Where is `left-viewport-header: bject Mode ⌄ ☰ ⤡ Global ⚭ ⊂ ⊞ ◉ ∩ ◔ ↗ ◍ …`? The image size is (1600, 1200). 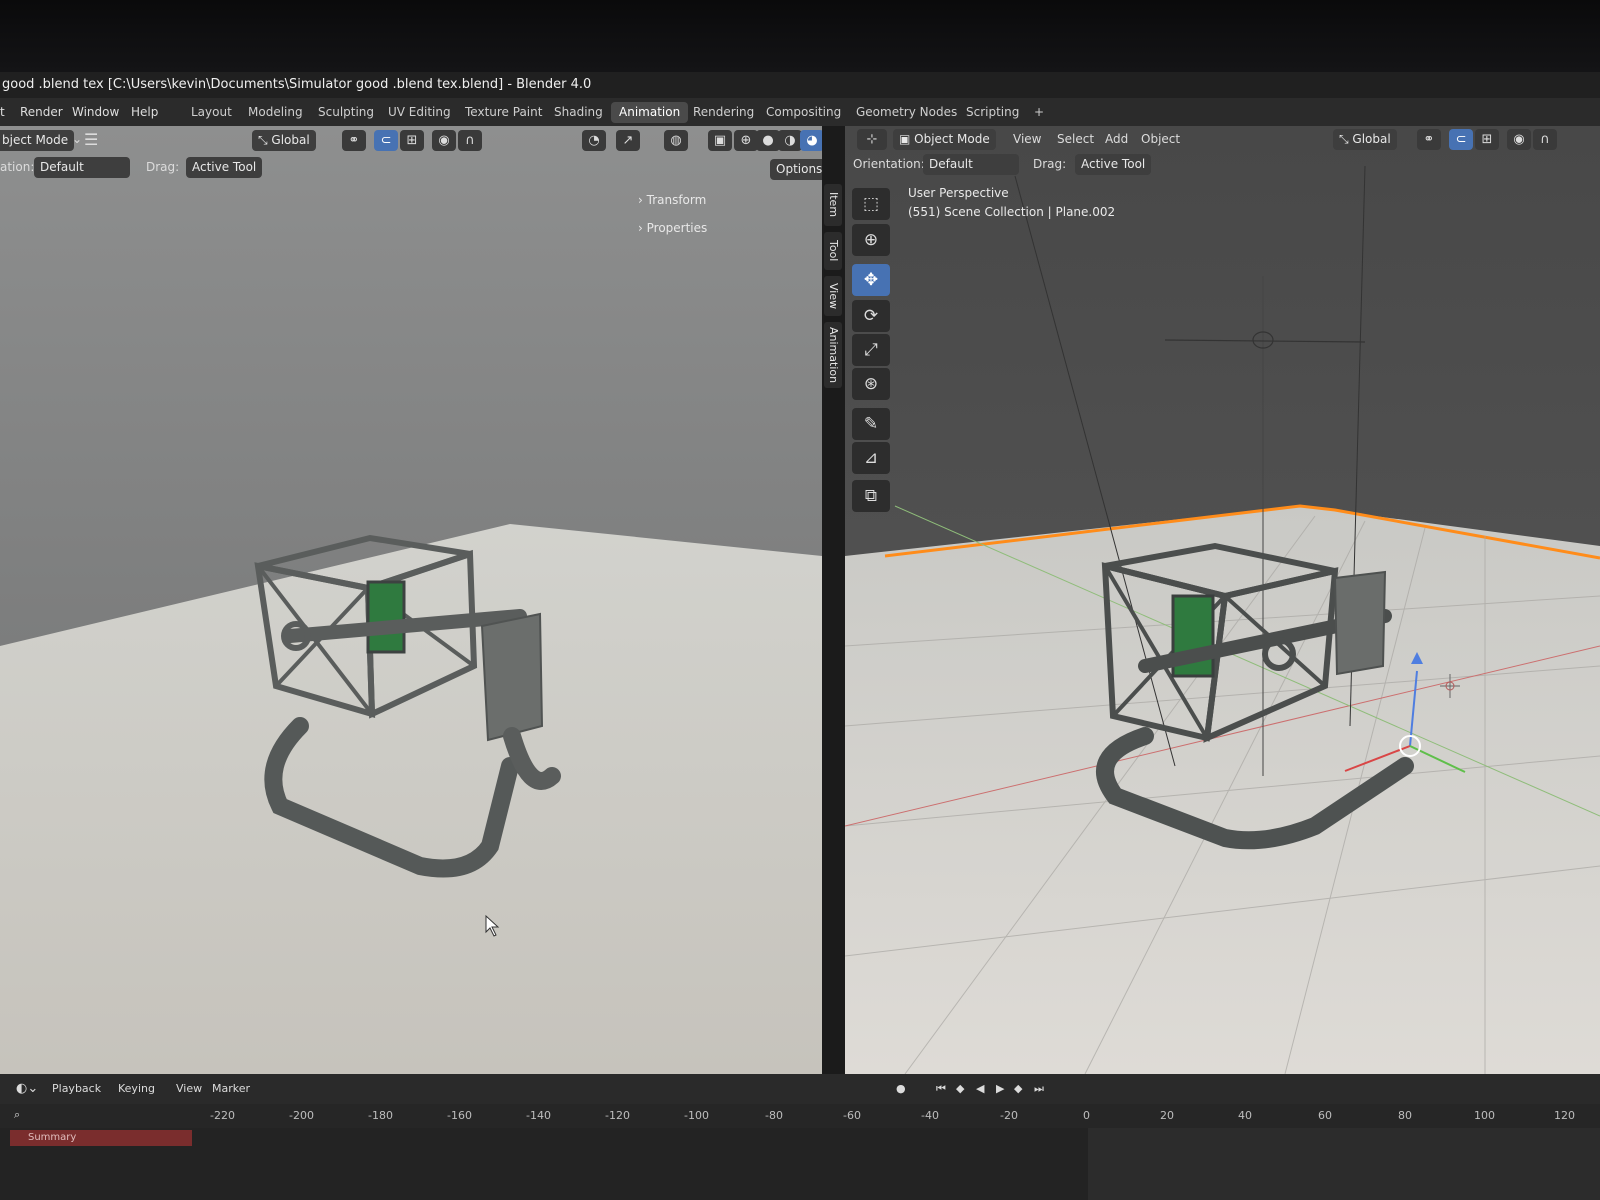
left-viewport-header: bject Mode ⌄ ☰ ⤡ Global ⚭ ⊂ ⊞ ◉ ∩ ◔ ↗ ◍ … is located at coordinates (412, 140).